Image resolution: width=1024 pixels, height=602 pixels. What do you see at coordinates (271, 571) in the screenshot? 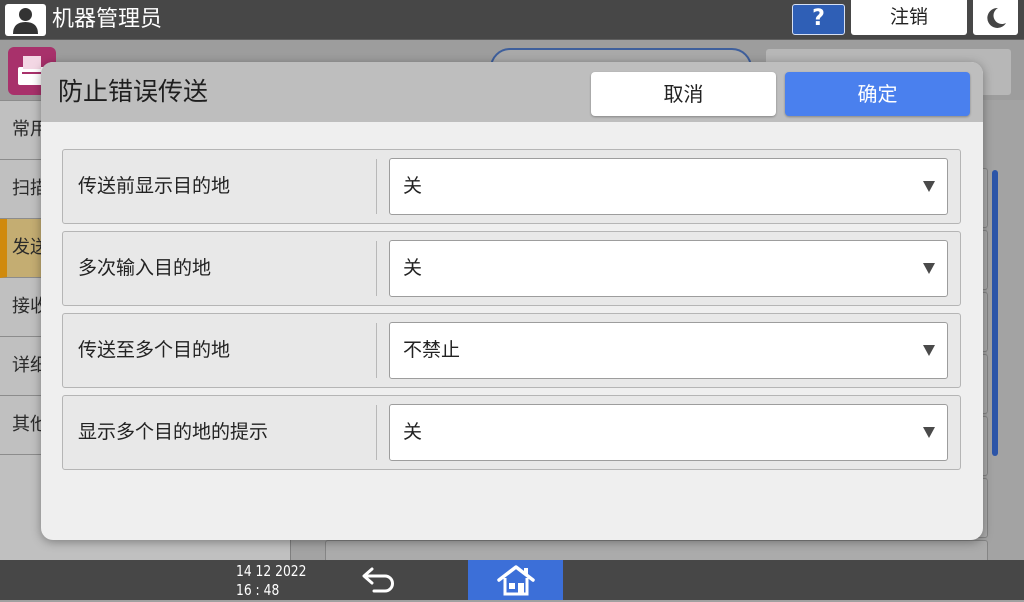
I see `date-display: 14 12 2022` at bounding box center [271, 571].